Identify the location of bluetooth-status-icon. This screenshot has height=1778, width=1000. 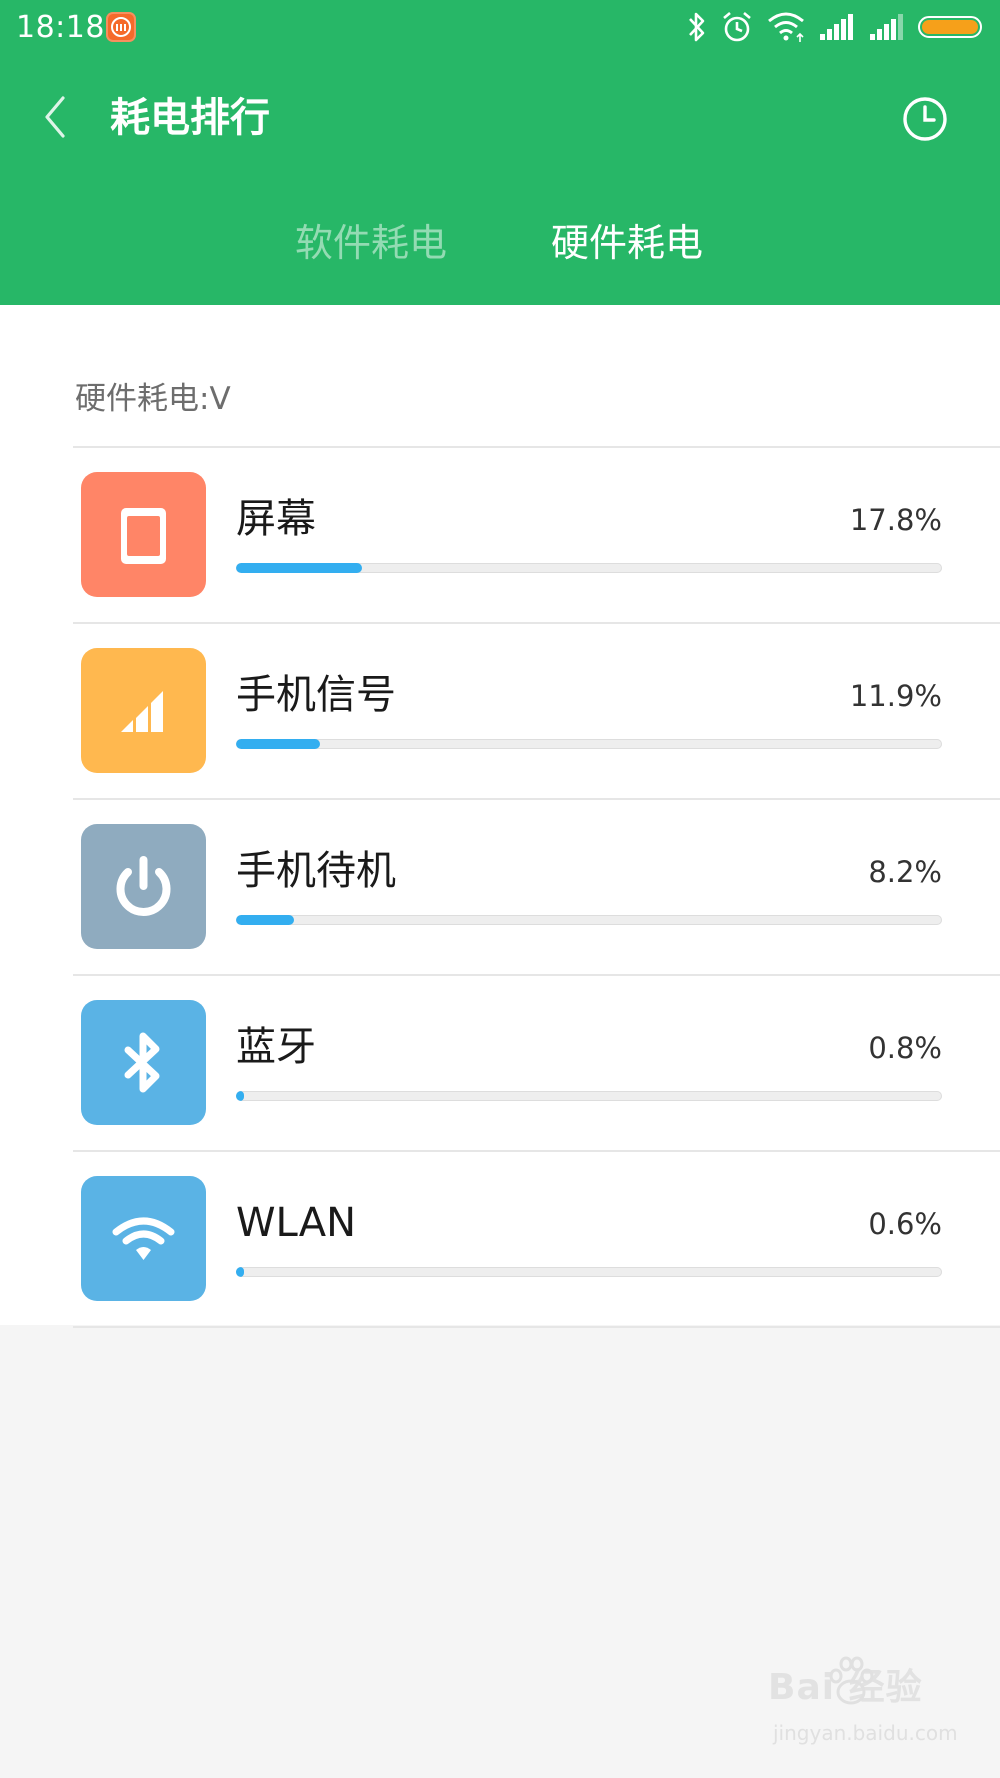
(697, 29).